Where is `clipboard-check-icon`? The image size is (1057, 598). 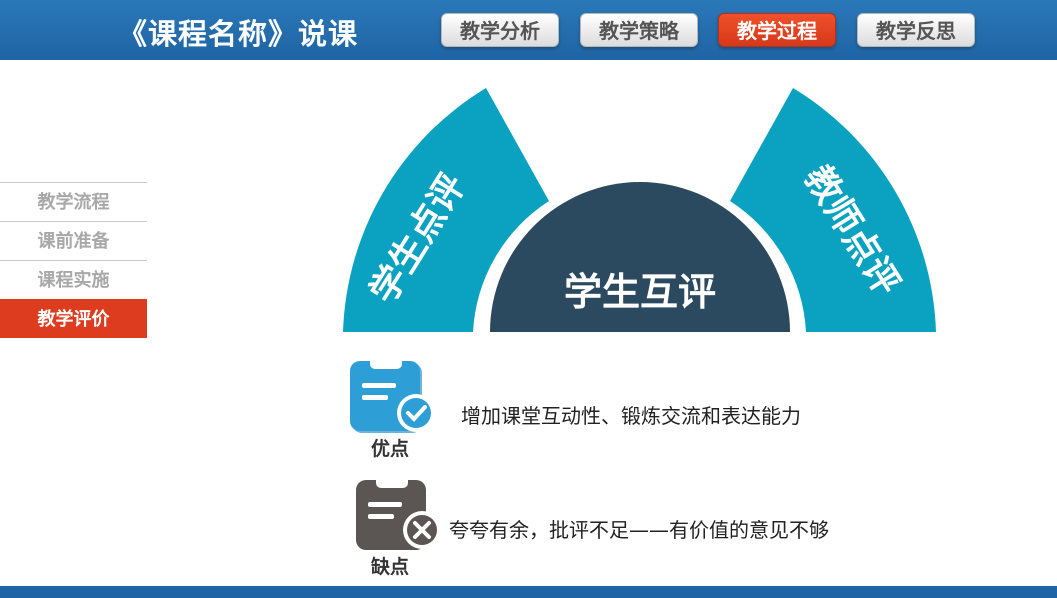 clipboard-check-icon is located at coordinates (394, 397).